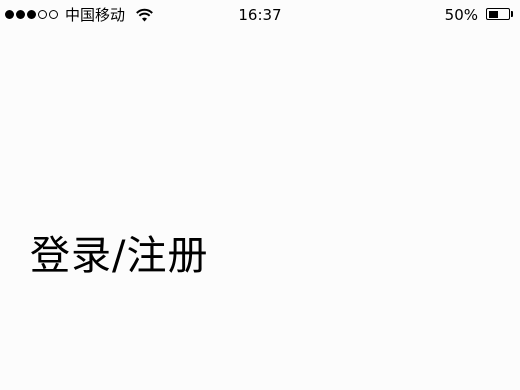  Describe the element at coordinates (119, 256) in the screenshot. I see `login-register-title: 登录/注册` at that location.